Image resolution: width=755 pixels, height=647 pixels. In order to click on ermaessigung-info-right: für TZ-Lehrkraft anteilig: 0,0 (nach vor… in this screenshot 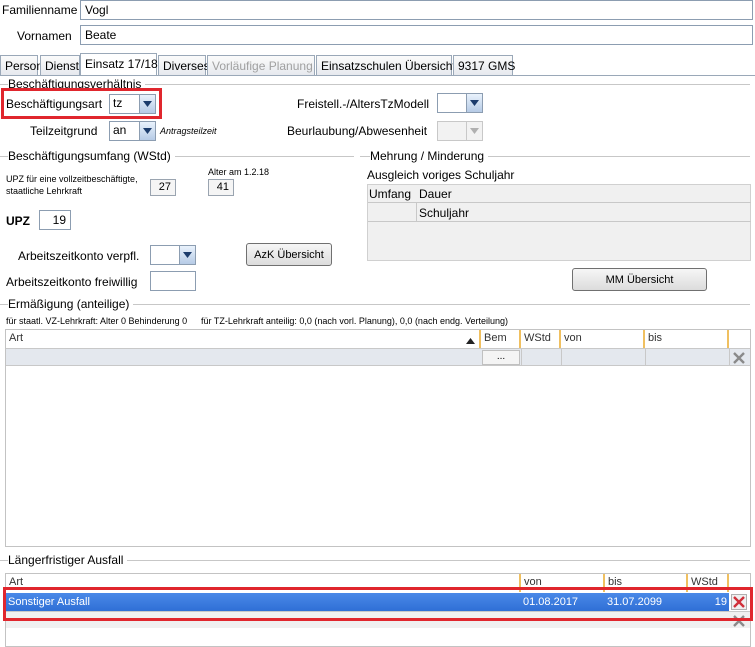, I will do `click(355, 321)`.